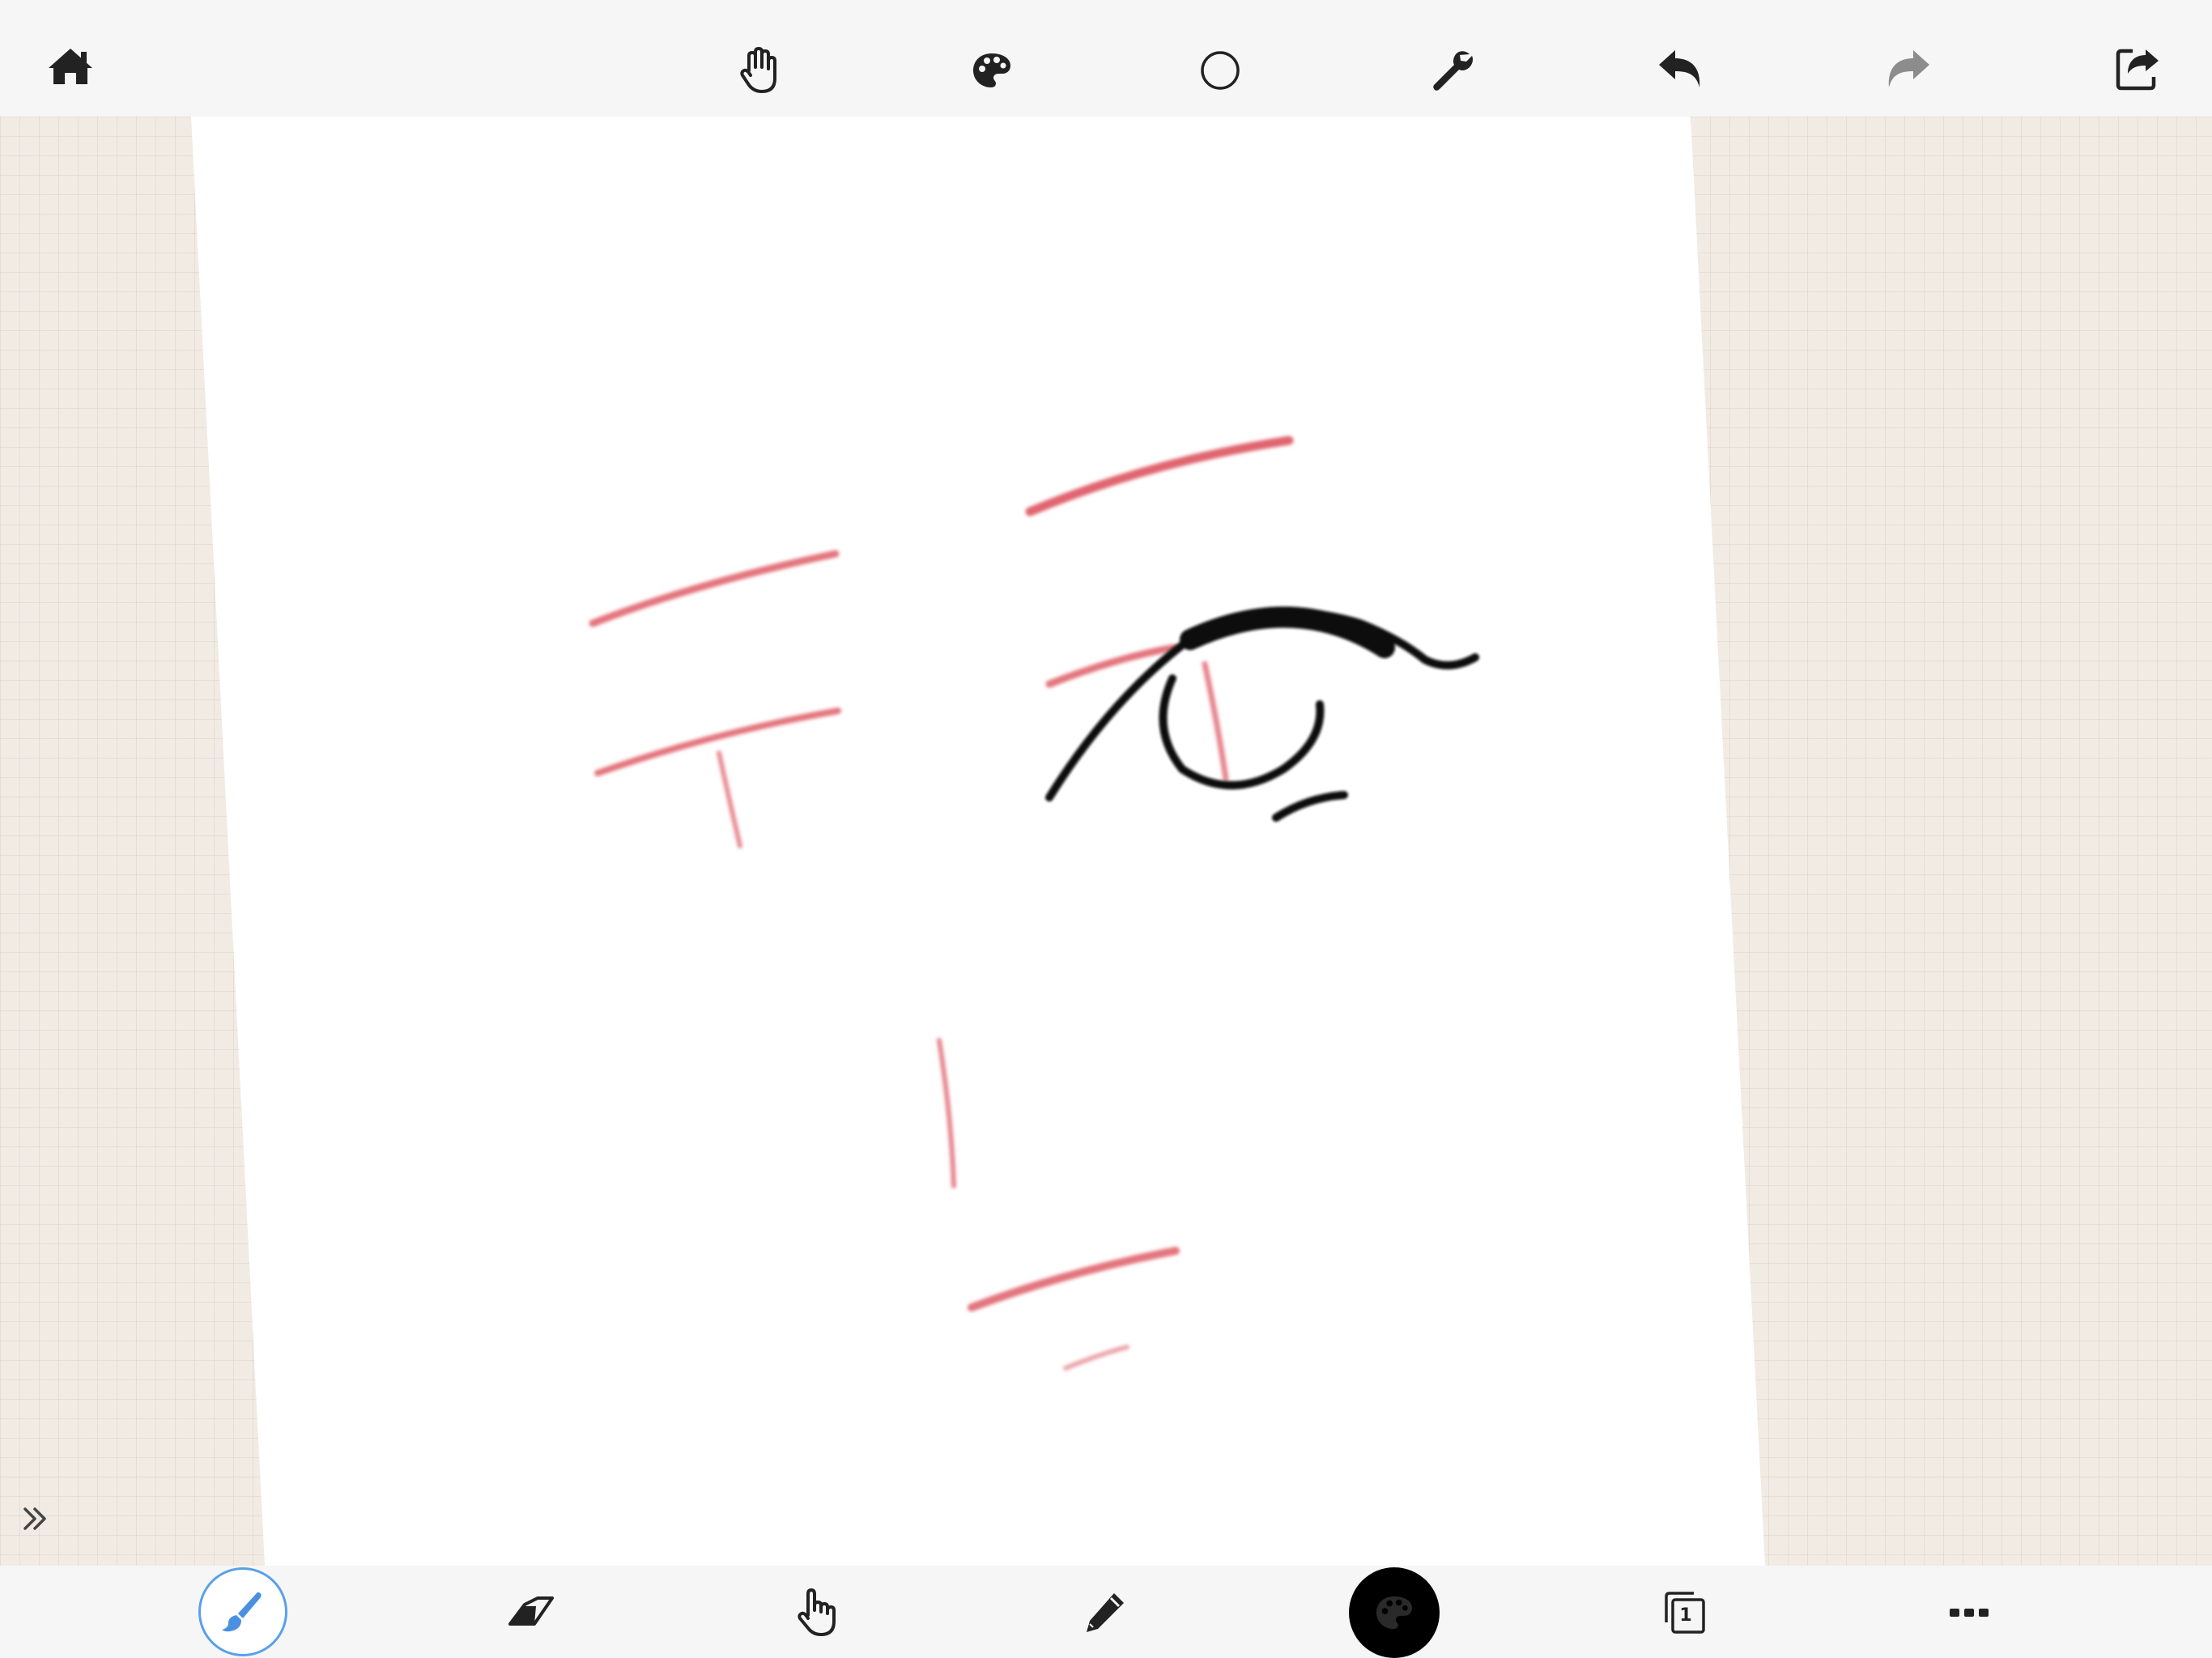 The image size is (2212, 1658). I want to click on eraser-icon, so click(531, 1611).